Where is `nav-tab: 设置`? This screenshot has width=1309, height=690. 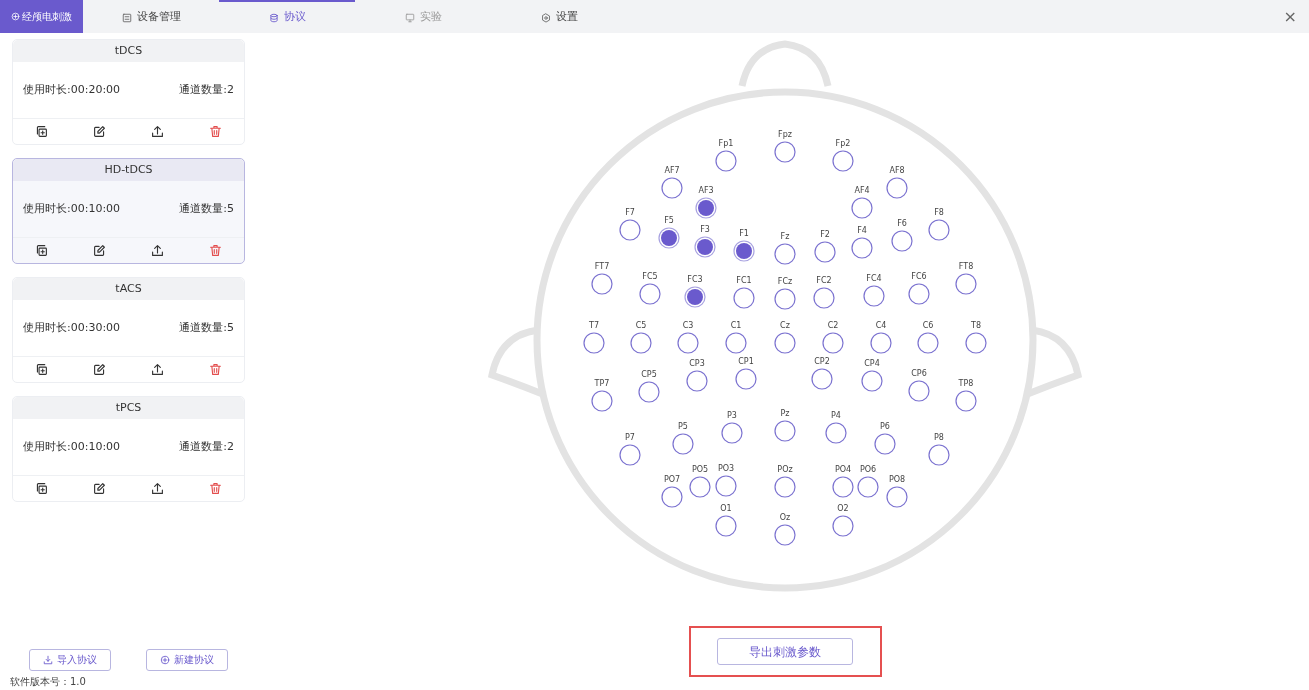
nav-tab: 设置 is located at coordinates (559, 16).